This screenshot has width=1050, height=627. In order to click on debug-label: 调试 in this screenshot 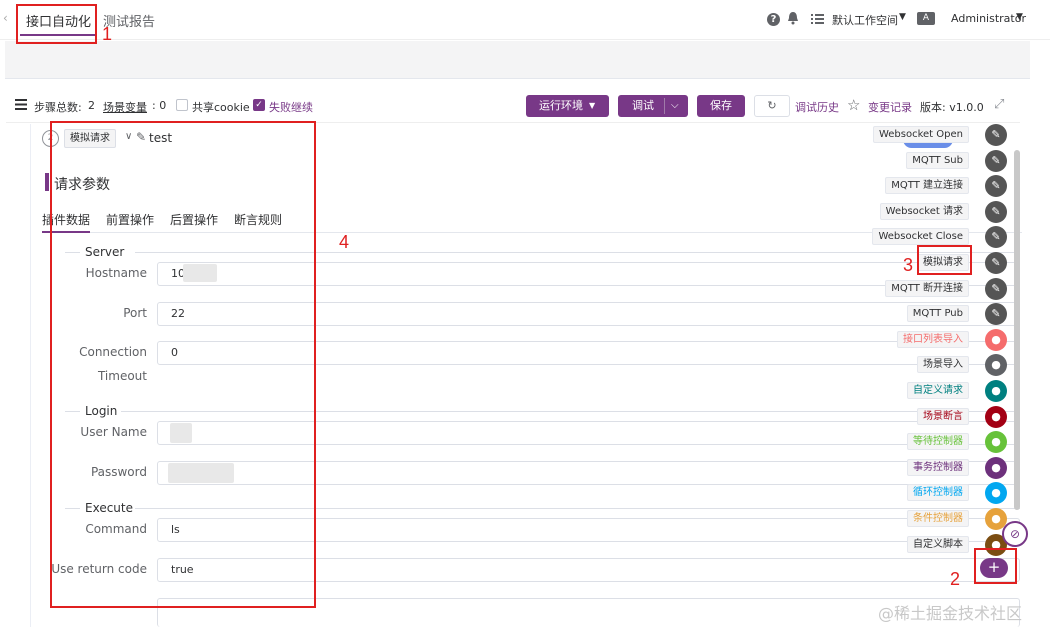, I will do `click(643, 105)`.